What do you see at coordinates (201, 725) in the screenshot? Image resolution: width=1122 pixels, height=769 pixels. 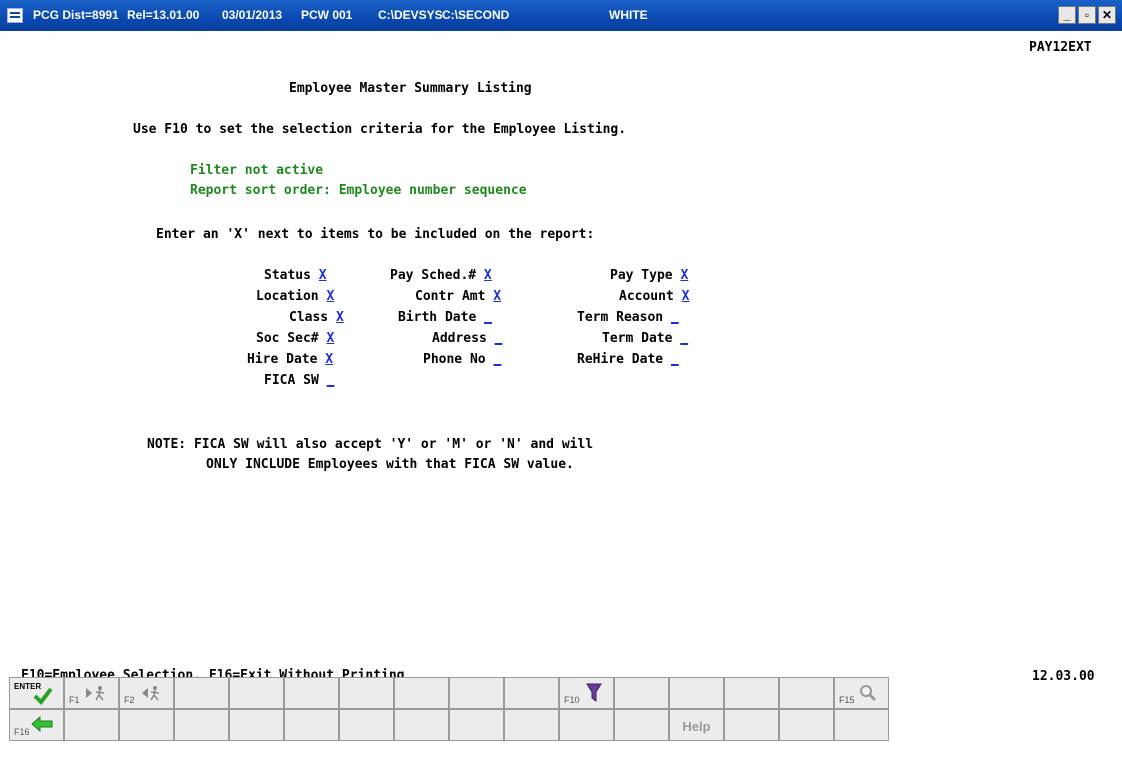 I see `f19-button` at bounding box center [201, 725].